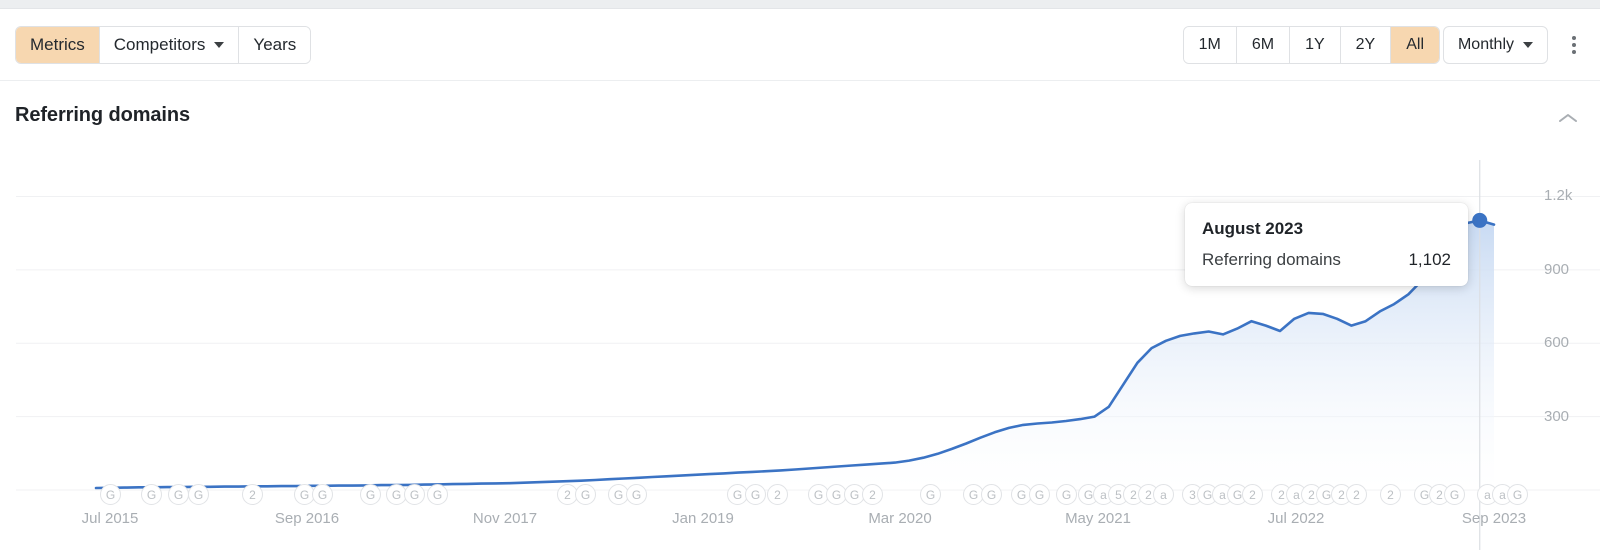 The width and height of the screenshot is (1600, 560). Describe the element at coordinates (1558, 196) in the screenshot. I see `y-axis-tick-3: 1.2k` at that location.